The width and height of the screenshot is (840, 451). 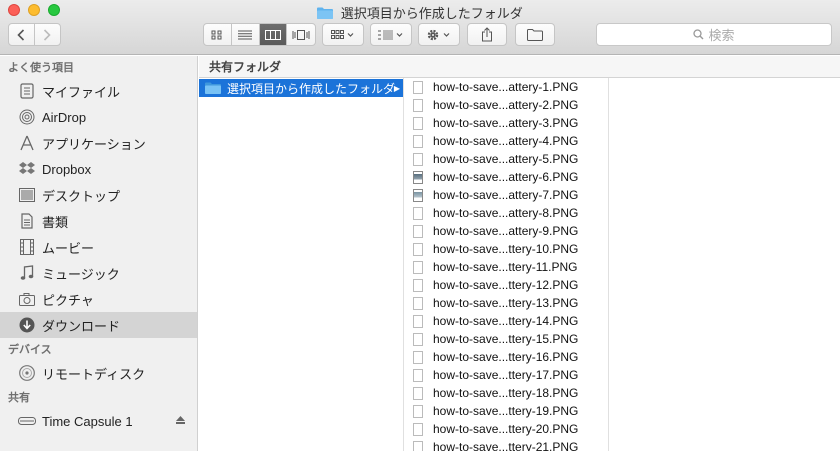 What do you see at coordinates (519, 67) in the screenshot?
I see `column-header: 共有フォルダ` at bounding box center [519, 67].